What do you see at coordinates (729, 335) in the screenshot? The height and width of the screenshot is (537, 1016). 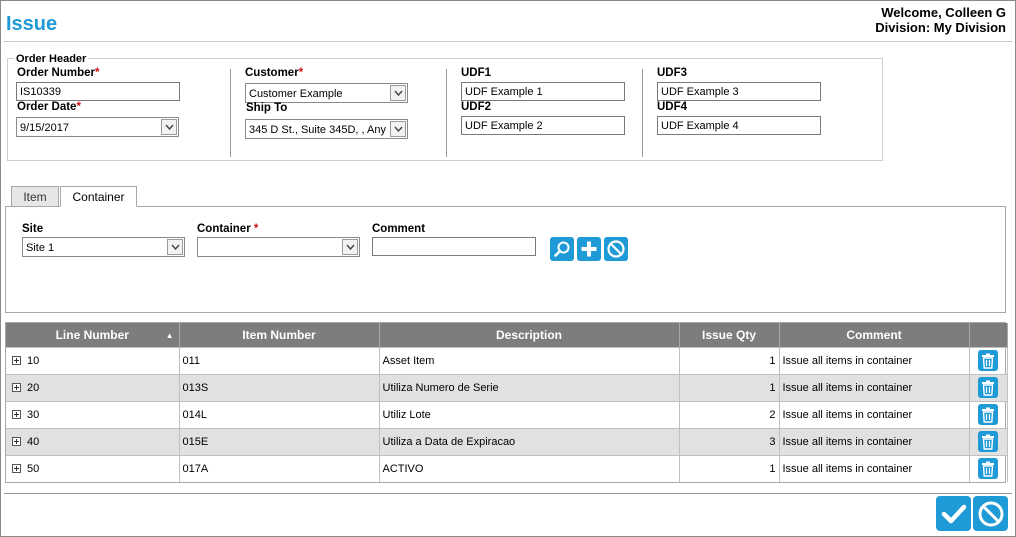 I see `column-header-issue-qty: Issue Qty` at bounding box center [729, 335].